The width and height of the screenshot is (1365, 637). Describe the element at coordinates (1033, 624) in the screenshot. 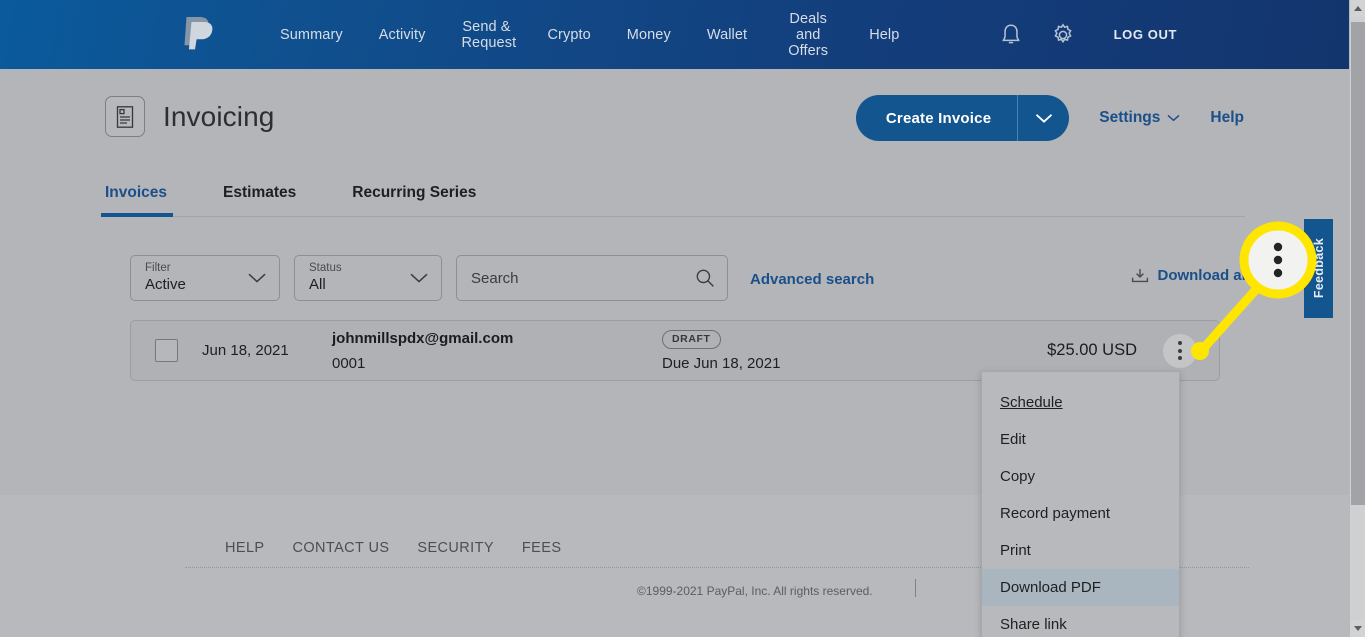

I see `menu-item-label: Share link` at that location.